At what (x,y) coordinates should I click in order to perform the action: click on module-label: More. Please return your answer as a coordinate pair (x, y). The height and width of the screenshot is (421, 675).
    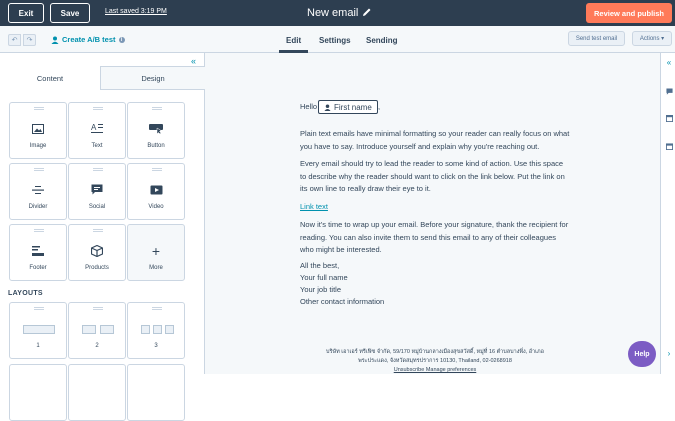
    Looking at the image, I should click on (156, 268).